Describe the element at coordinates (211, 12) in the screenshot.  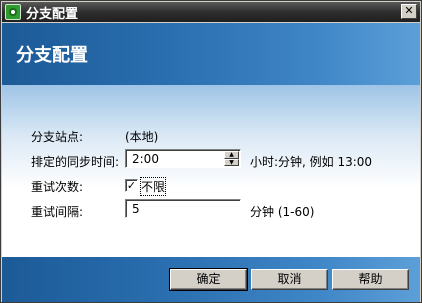
I see `title-bar: 分支配置 ✕` at that location.